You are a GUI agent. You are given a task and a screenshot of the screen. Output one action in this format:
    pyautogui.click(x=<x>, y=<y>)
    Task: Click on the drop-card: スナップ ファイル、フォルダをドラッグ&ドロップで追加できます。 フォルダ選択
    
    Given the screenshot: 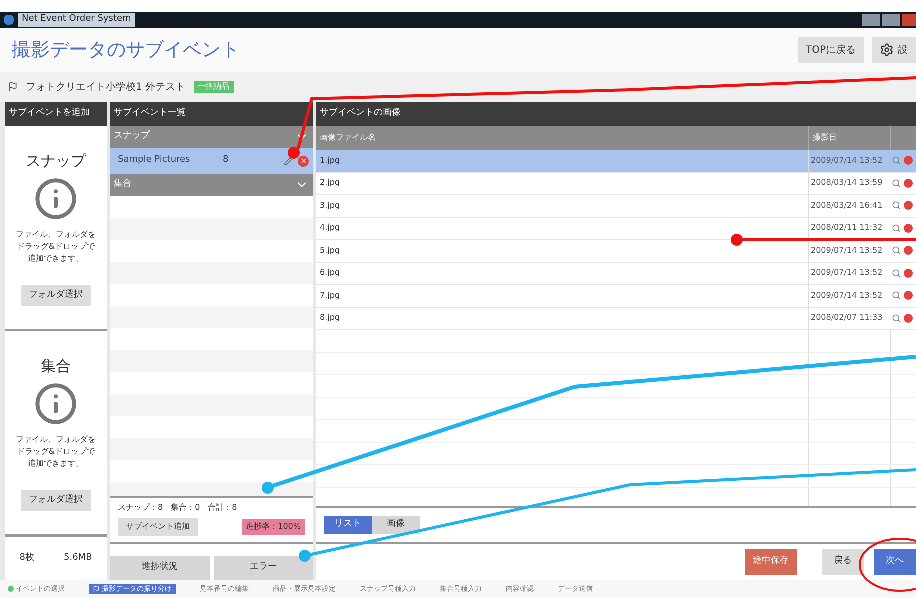 What is the action you would take?
    pyautogui.click(x=56, y=228)
    